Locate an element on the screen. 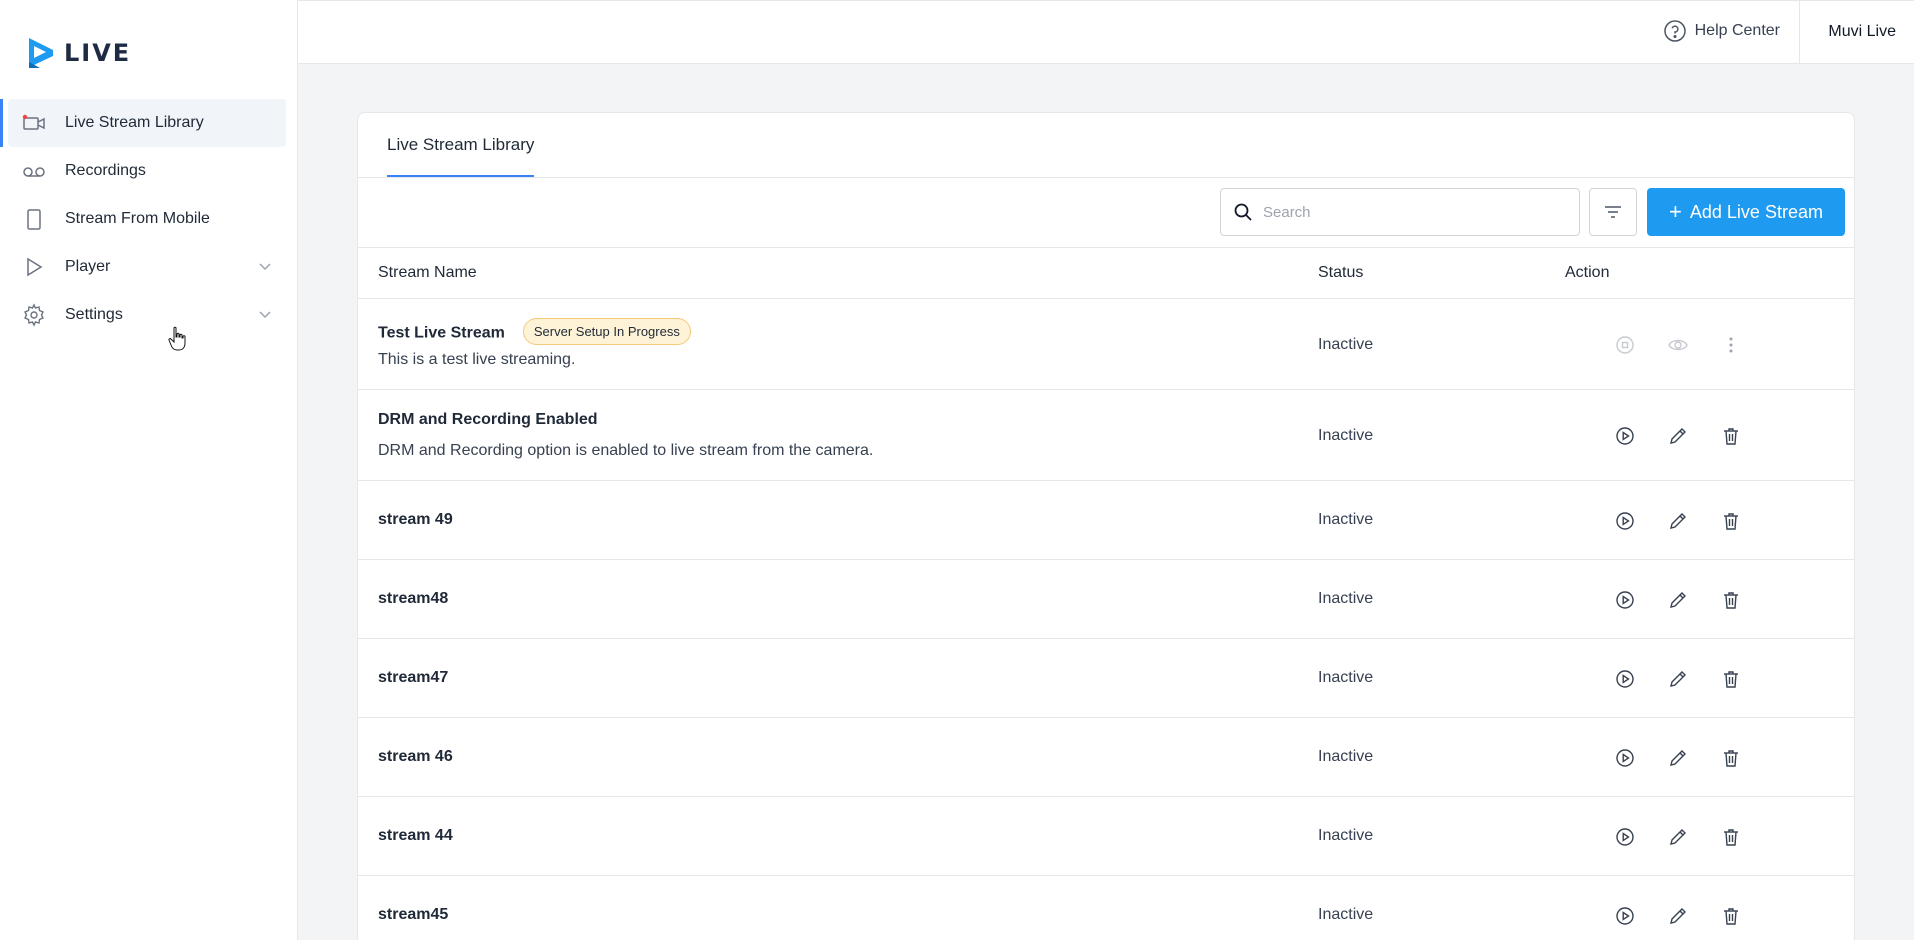 This screenshot has height=940, width=1914. column-header-action: Action is located at coordinates (1587, 272).